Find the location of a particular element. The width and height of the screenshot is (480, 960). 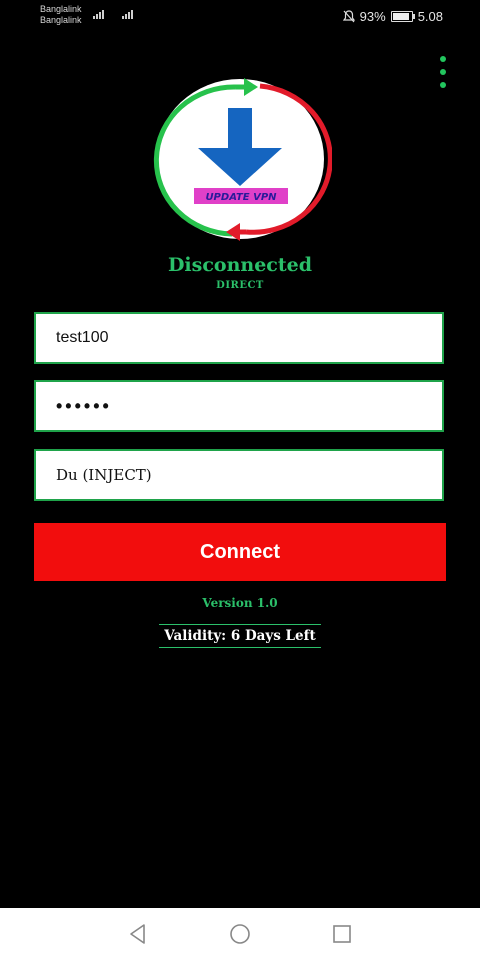

clock: 5.08 is located at coordinates (430, 16).